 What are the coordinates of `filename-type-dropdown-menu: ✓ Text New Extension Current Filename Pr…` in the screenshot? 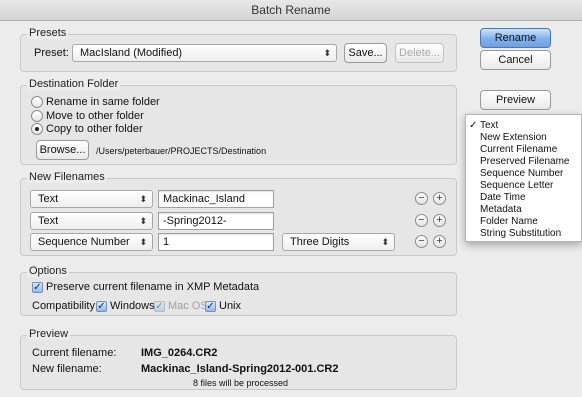 It's located at (523, 178).